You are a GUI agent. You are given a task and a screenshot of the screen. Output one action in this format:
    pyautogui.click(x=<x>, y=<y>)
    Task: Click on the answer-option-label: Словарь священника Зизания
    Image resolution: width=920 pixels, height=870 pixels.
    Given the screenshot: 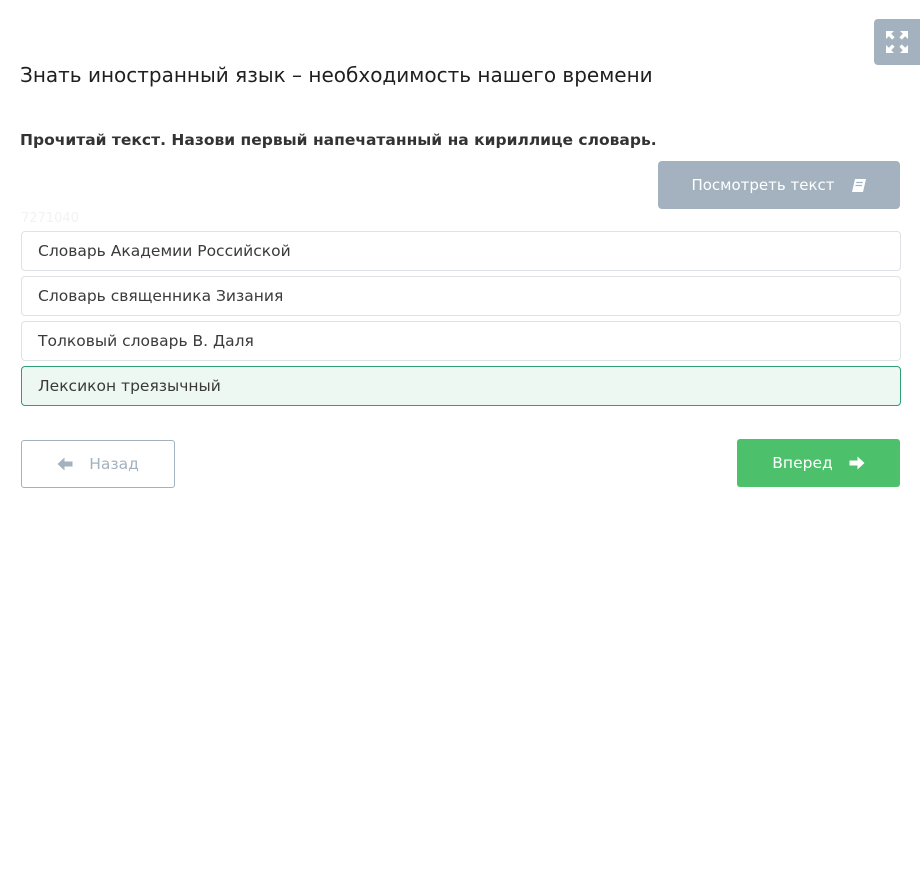 What is the action you would take?
    pyautogui.click(x=161, y=296)
    